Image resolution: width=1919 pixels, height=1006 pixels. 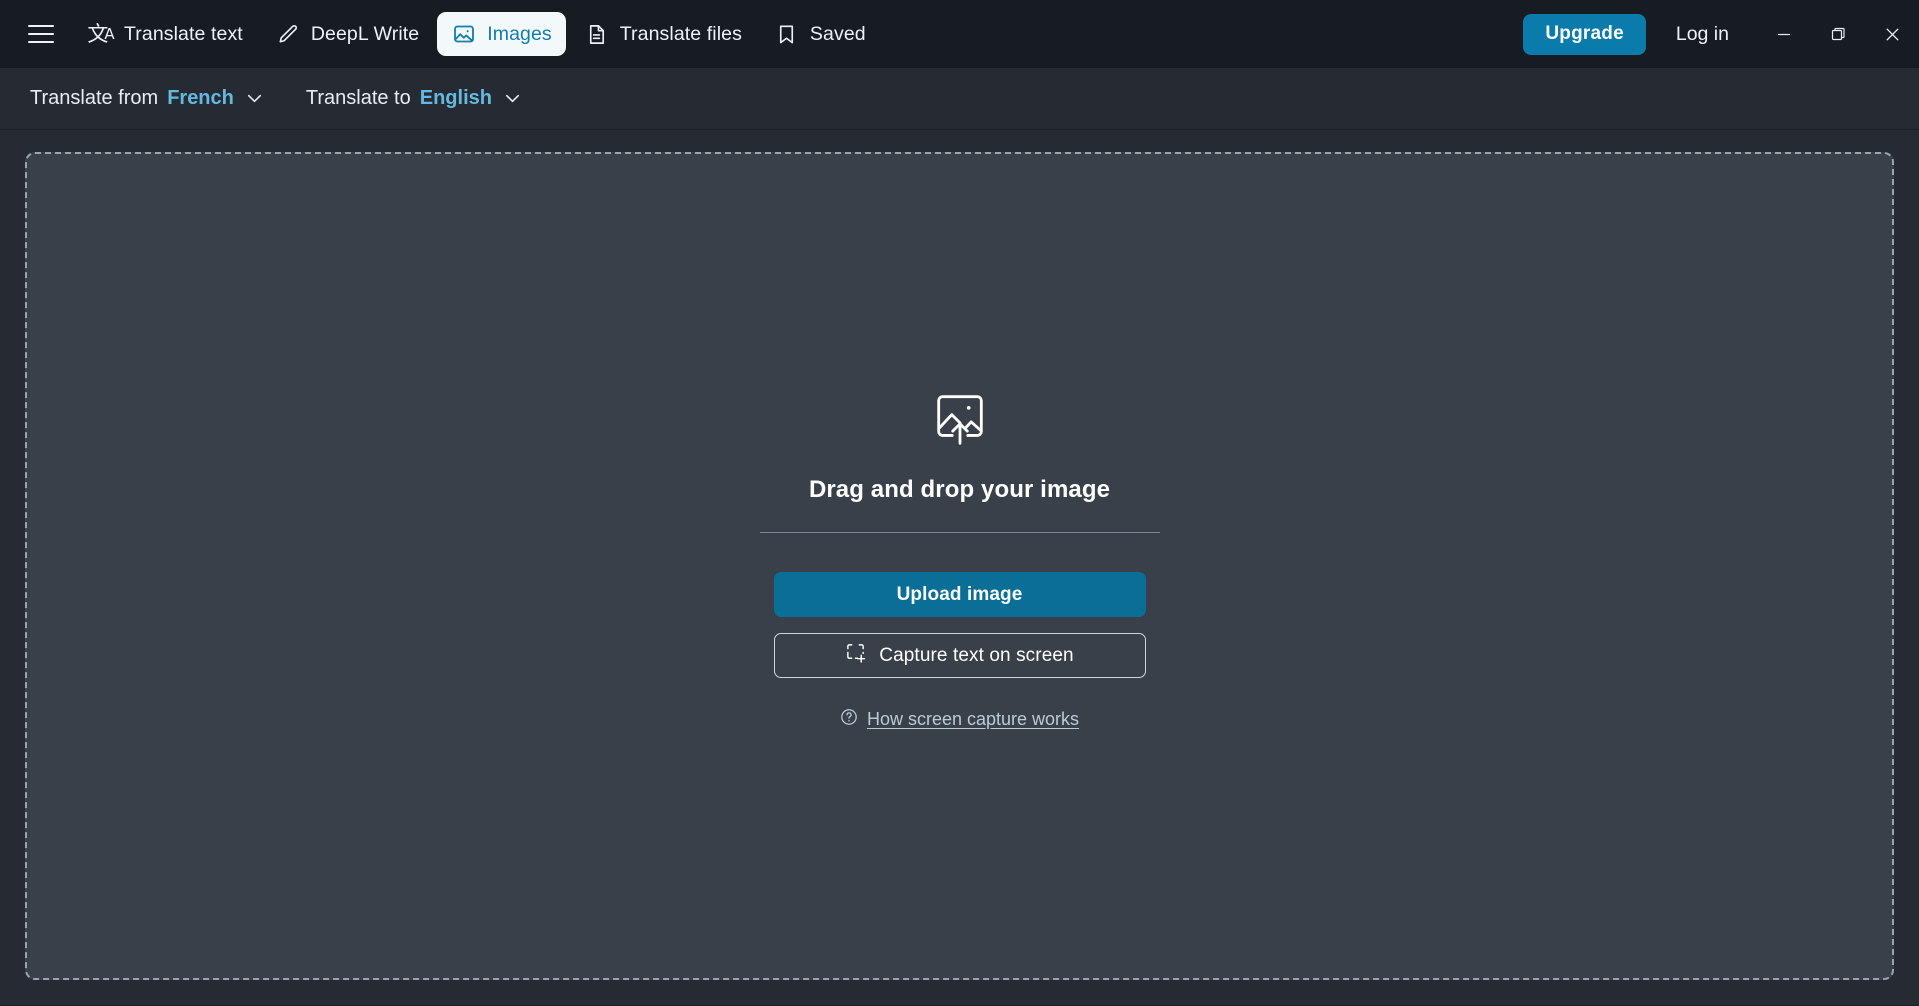 What do you see at coordinates (849, 719) in the screenshot?
I see `question-circle-icon` at bounding box center [849, 719].